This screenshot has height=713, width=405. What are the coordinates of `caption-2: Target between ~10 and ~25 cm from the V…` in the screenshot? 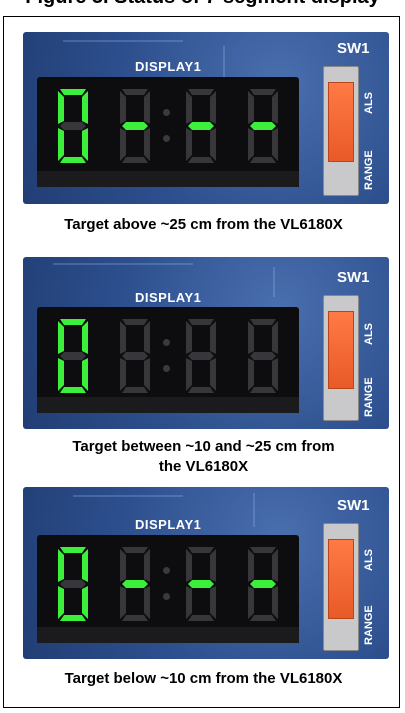 It's located at (203, 456).